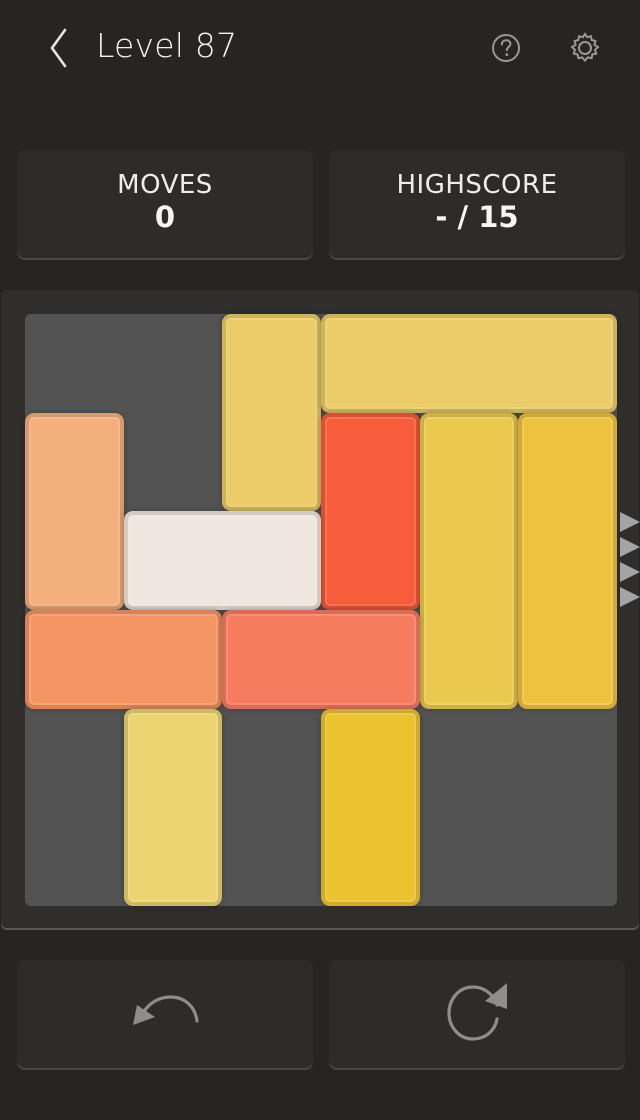  What do you see at coordinates (165, 217) in the screenshot?
I see `moves-value: 0` at bounding box center [165, 217].